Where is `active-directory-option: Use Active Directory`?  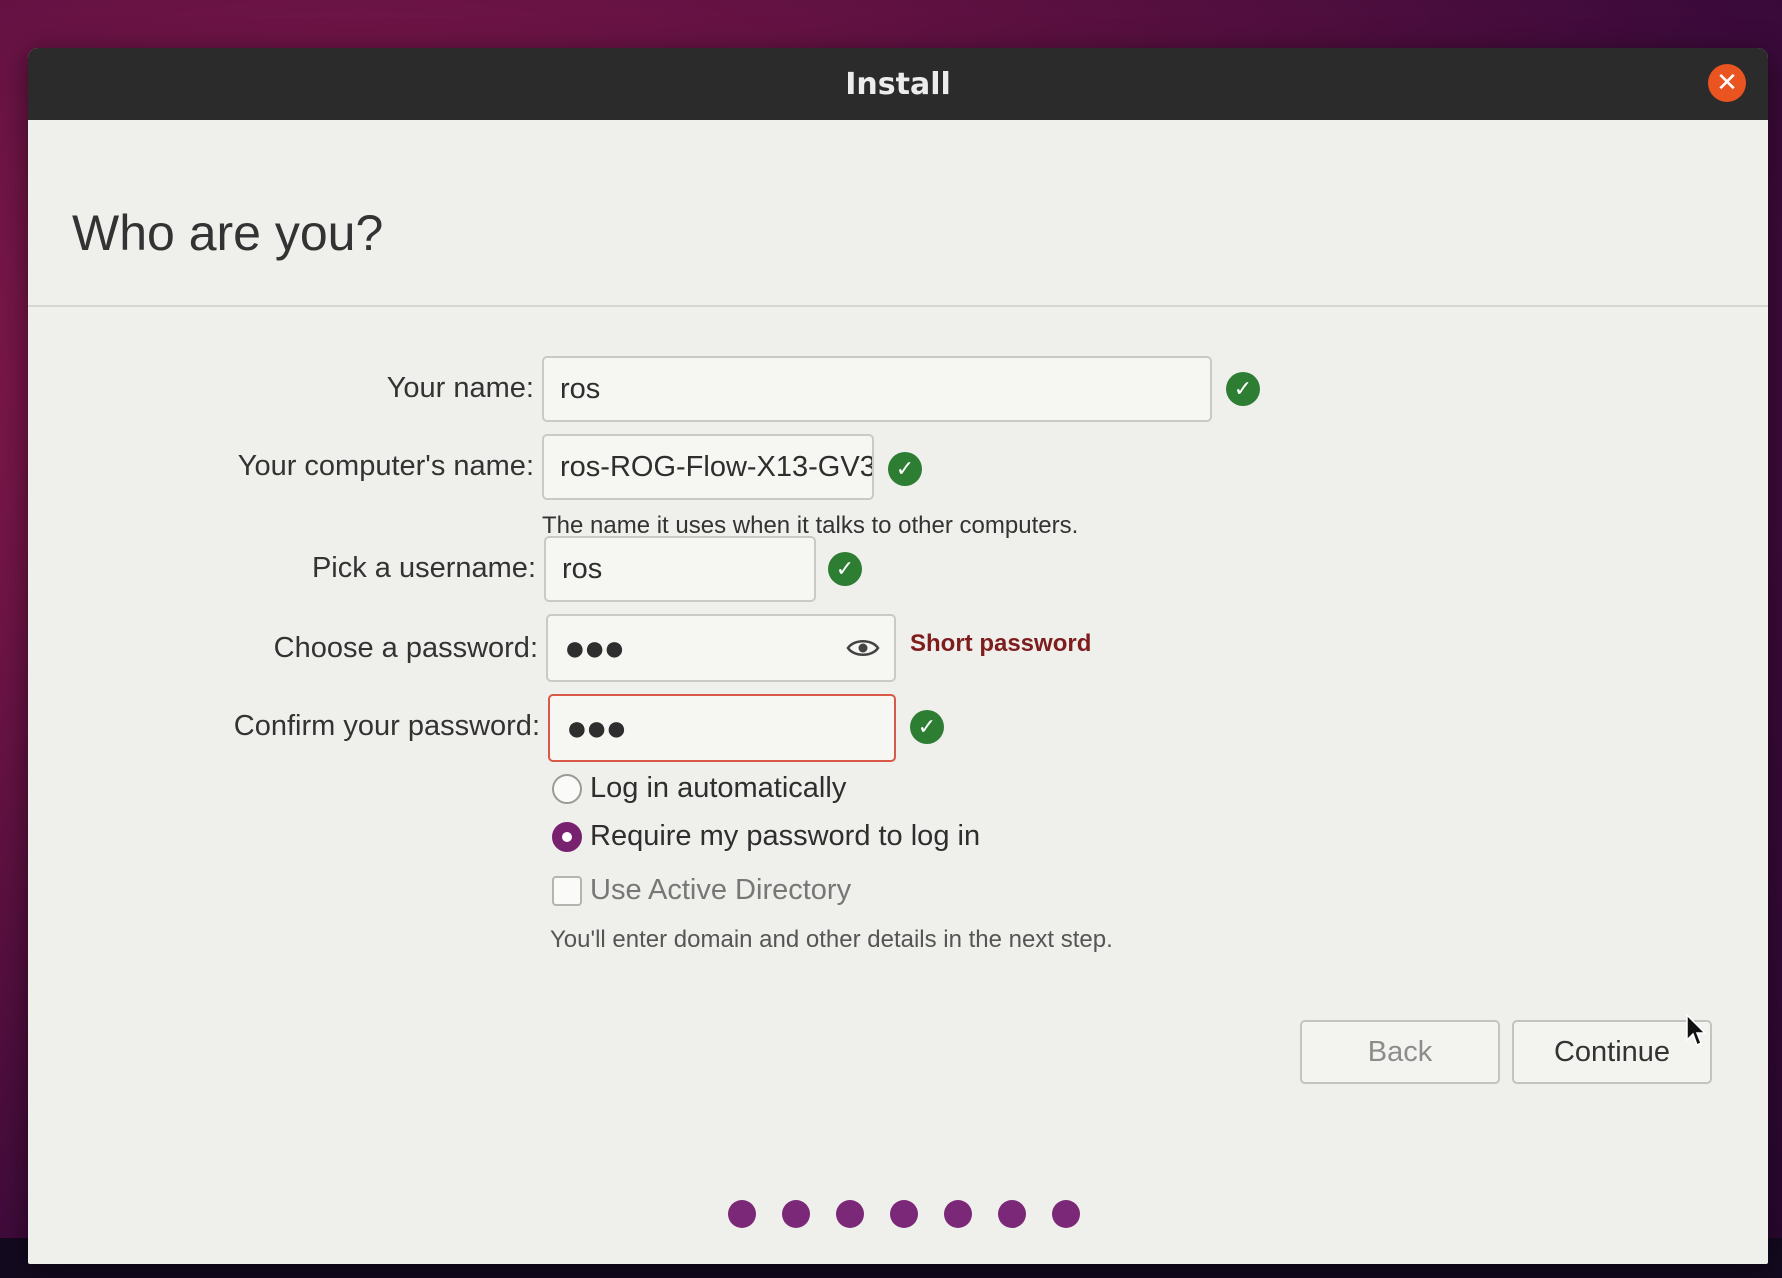
active-directory-option: Use Active Directory is located at coordinates (701, 890).